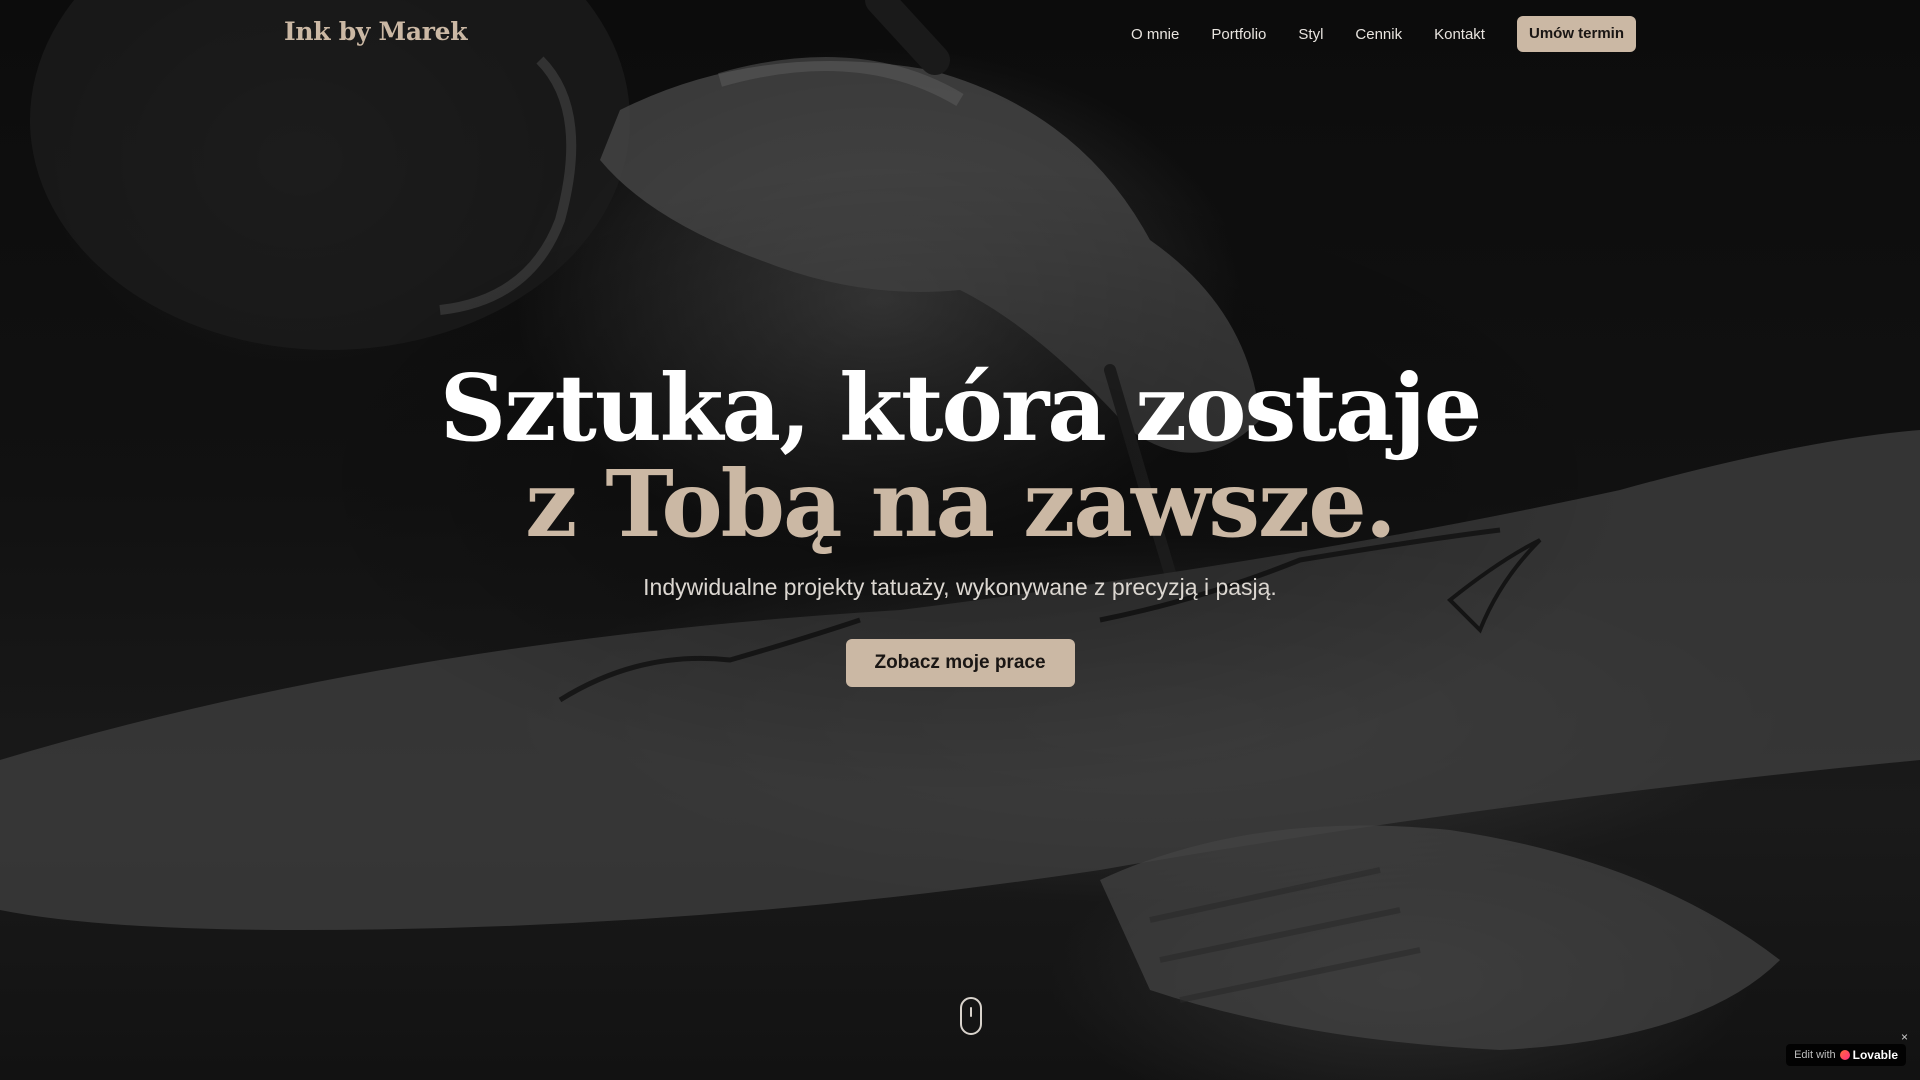 The image size is (1920, 1080). I want to click on book-appointment-button: Umów termin, so click(1576, 34).